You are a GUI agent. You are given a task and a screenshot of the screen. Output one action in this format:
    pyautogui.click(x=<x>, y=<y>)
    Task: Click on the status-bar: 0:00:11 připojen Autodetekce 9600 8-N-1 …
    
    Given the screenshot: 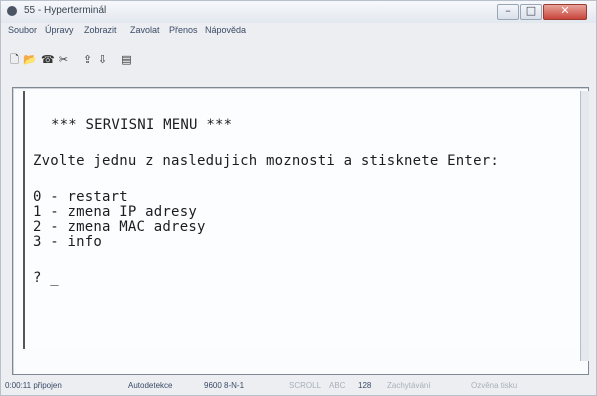 What is the action you would take?
    pyautogui.click(x=298, y=386)
    